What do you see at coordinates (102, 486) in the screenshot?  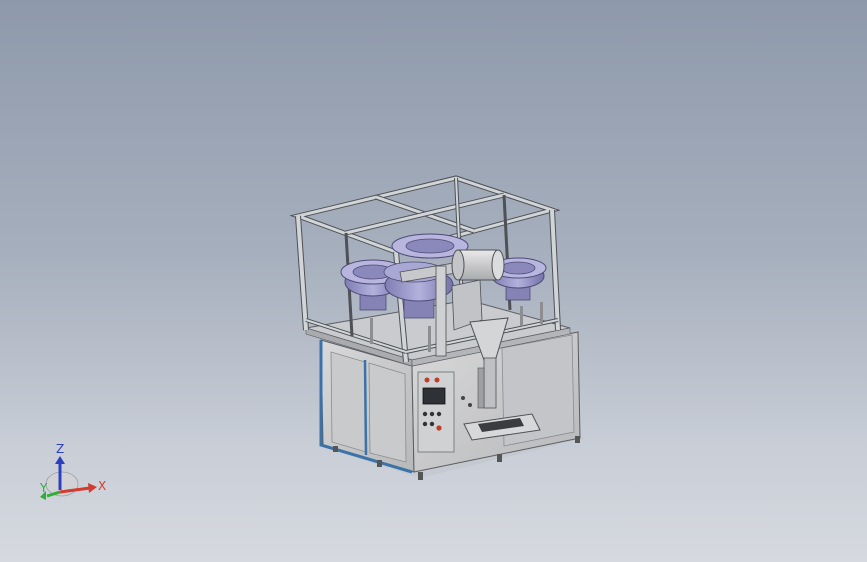 I see `x-axis-label: X` at bounding box center [102, 486].